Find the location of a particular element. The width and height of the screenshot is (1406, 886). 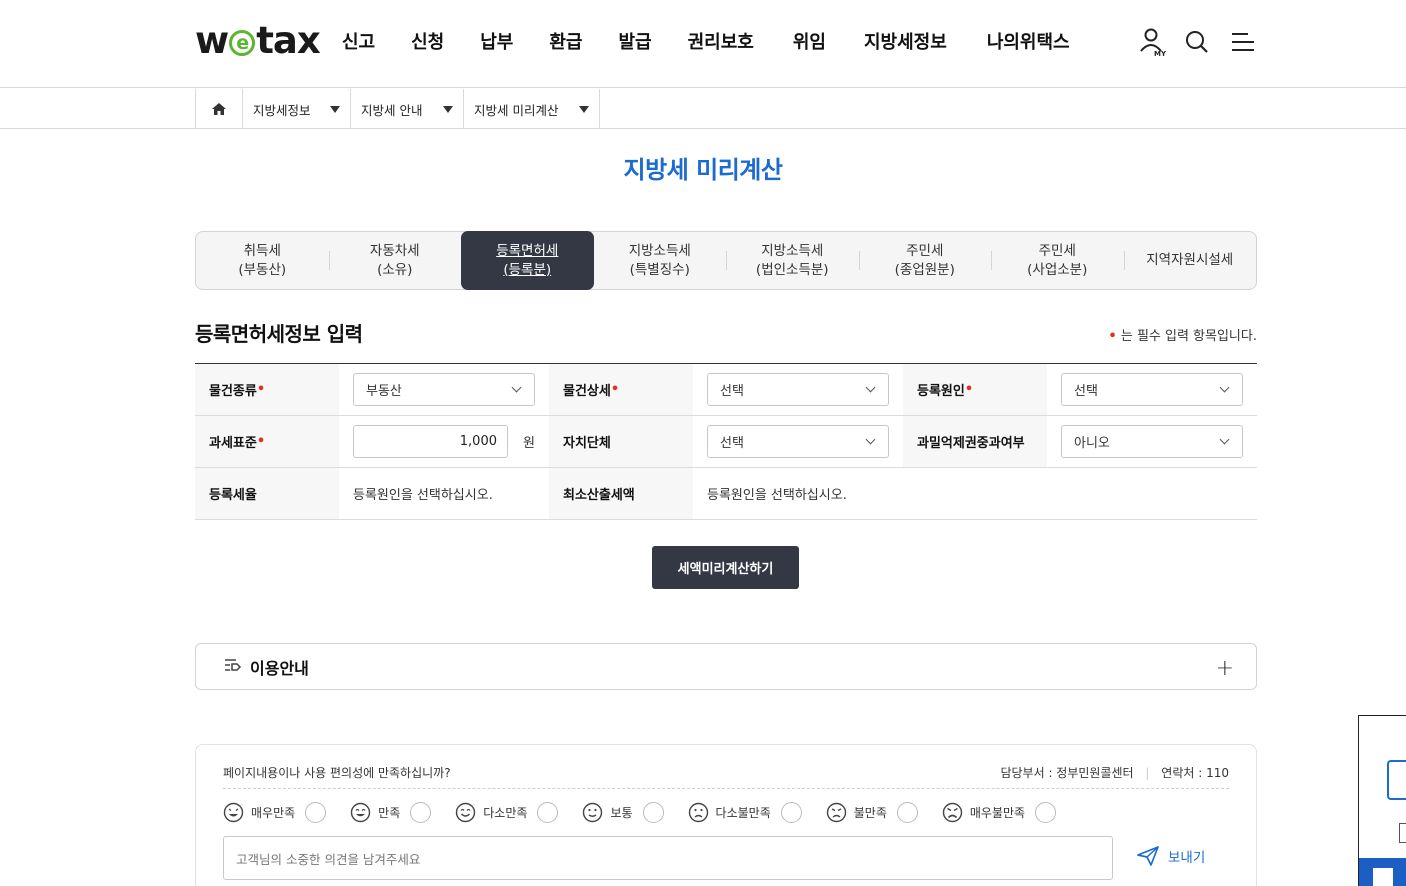

nav-item-my-wetax: 나의위택스 is located at coordinates (1028, 41).